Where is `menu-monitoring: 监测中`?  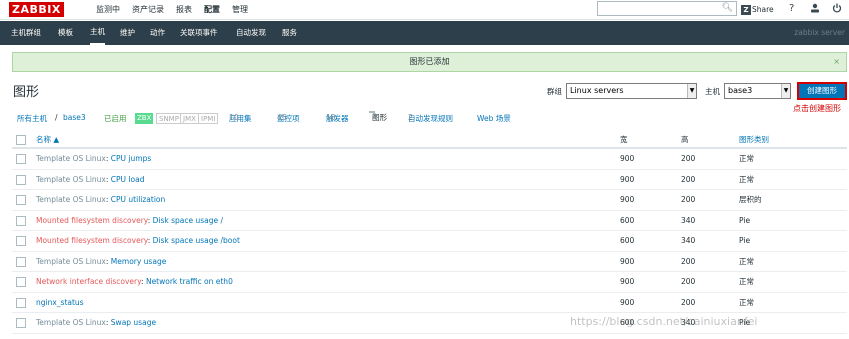 menu-monitoring: 监测中 is located at coordinates (108, 10).